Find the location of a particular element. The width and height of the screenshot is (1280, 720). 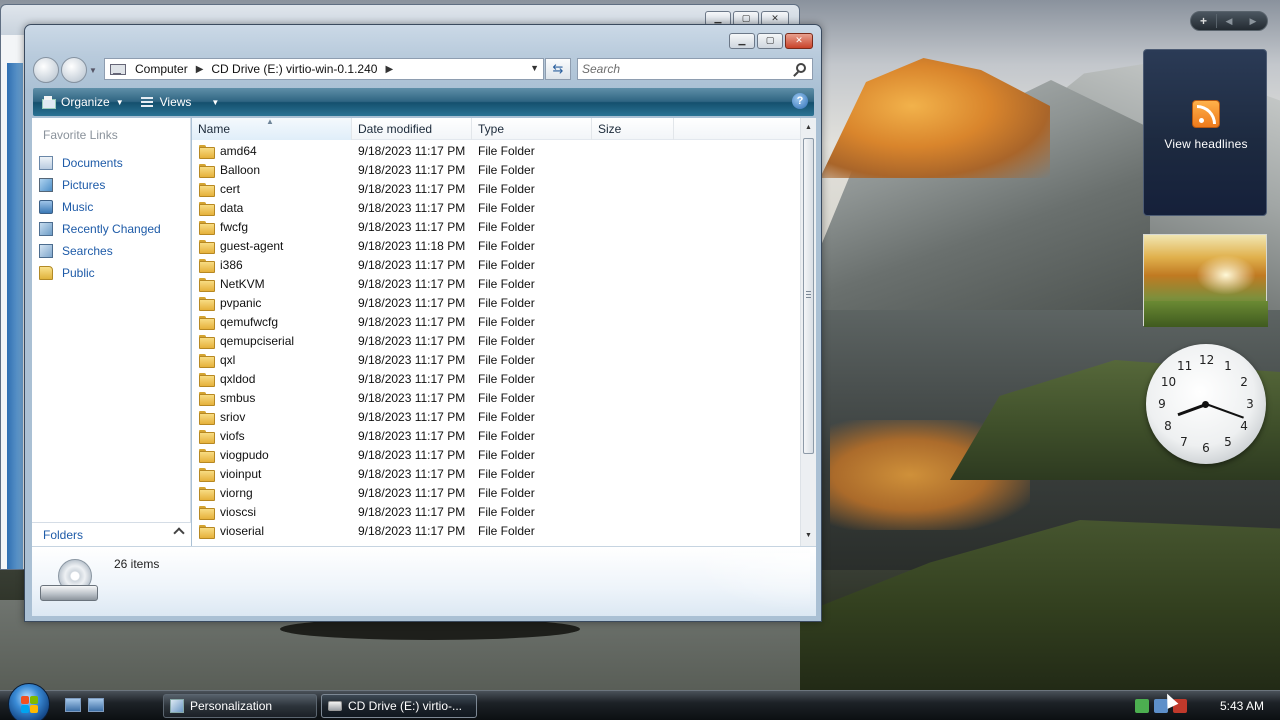

clock-gadget: 1 2 3 4 5 6 7 8 9 10 11 12 is located at coordinates (1206, 404).